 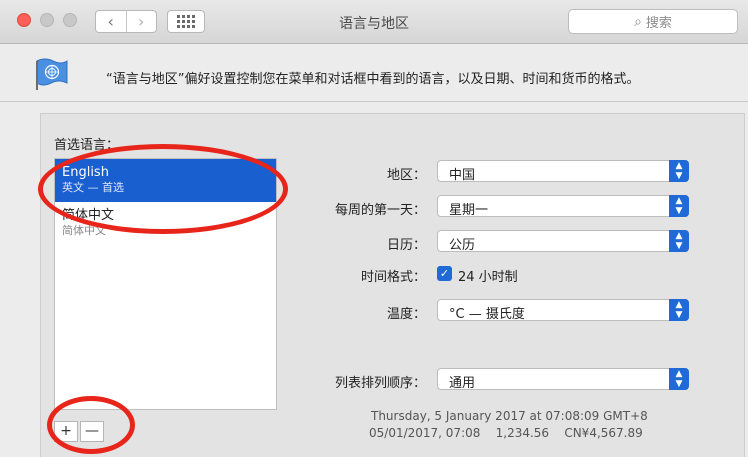 I want to click on search-field: ⌕ 搜索, so click(x=653, y=21).